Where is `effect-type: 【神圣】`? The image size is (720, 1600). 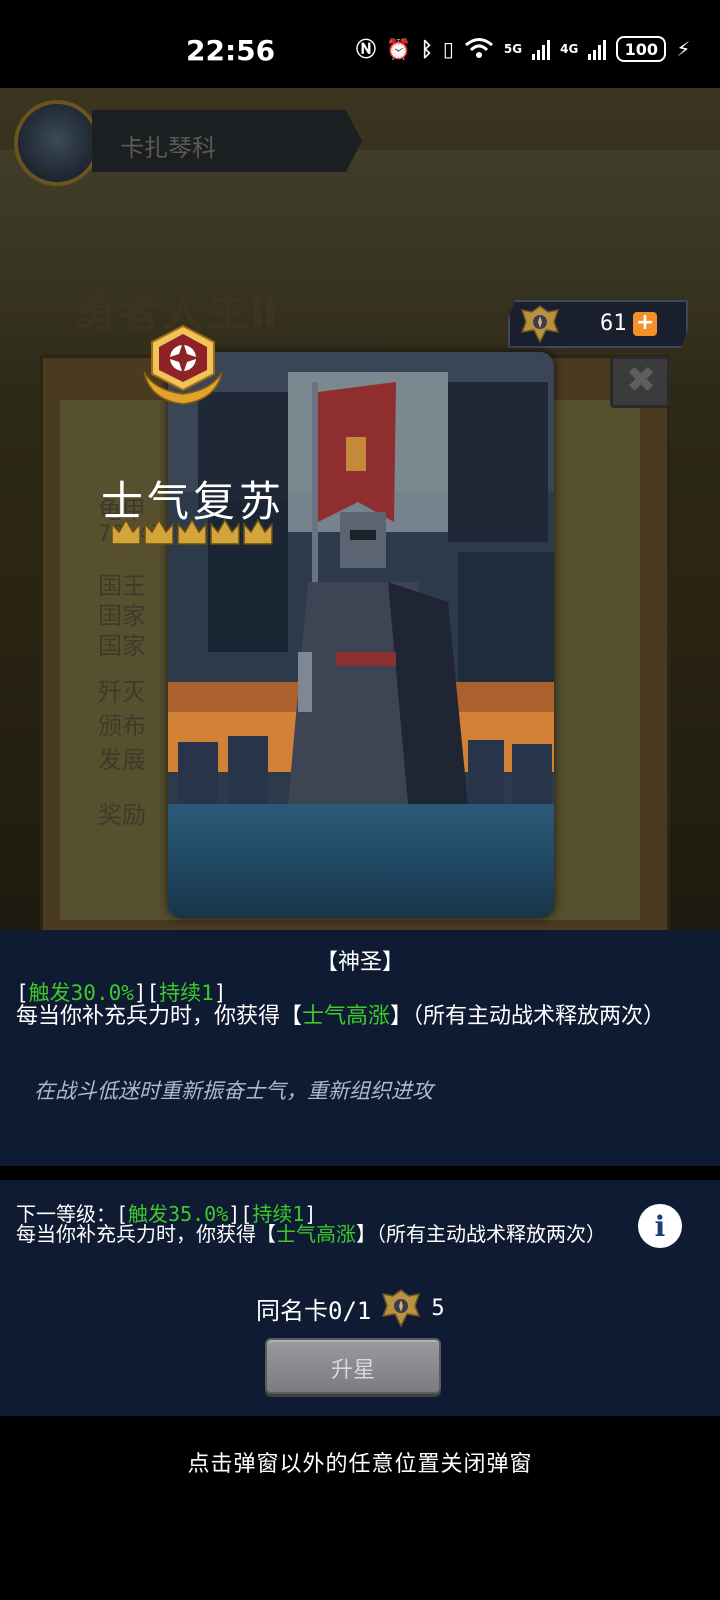
effect-type: 【神圣】 is located at coordinates (359, 962).